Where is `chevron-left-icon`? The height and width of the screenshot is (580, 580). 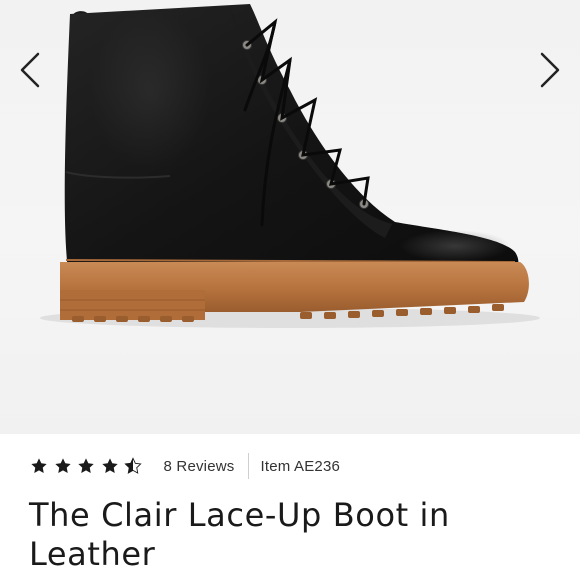
chevron-left-icon is located at coordinates (30, 70).